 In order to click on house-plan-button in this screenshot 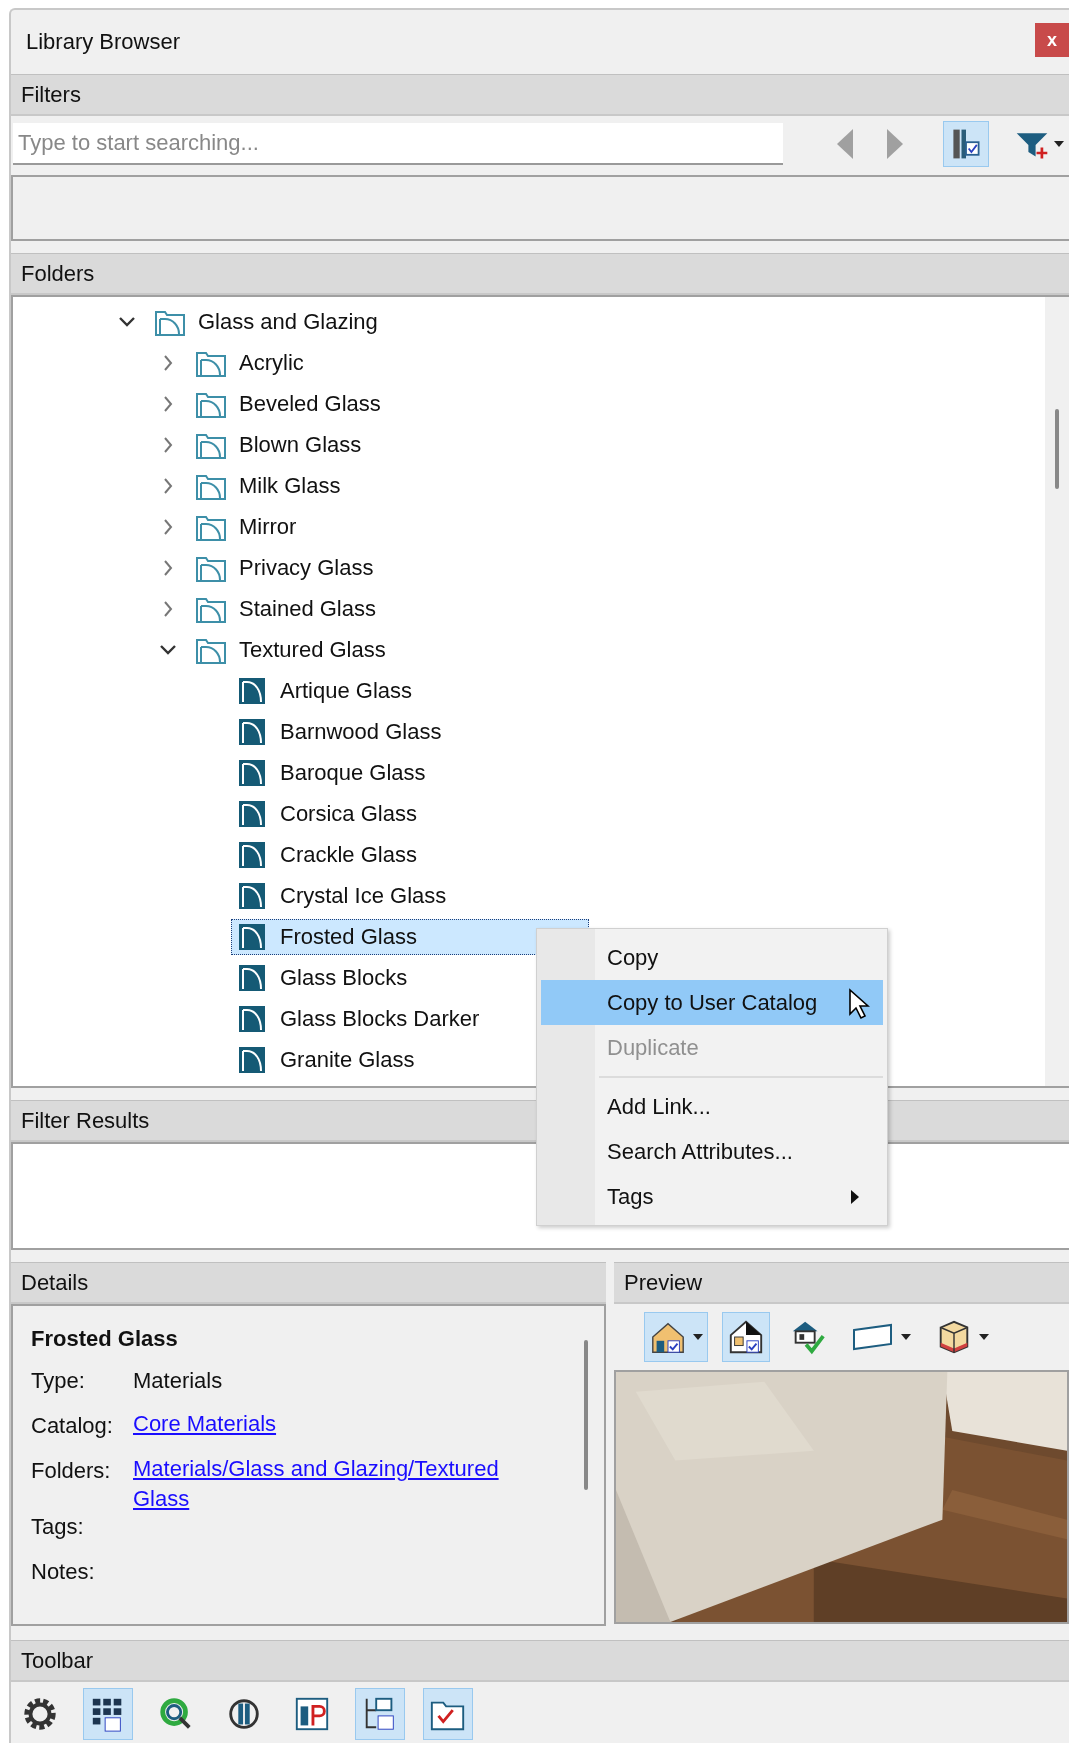, I will do `click(746, 1337)`.